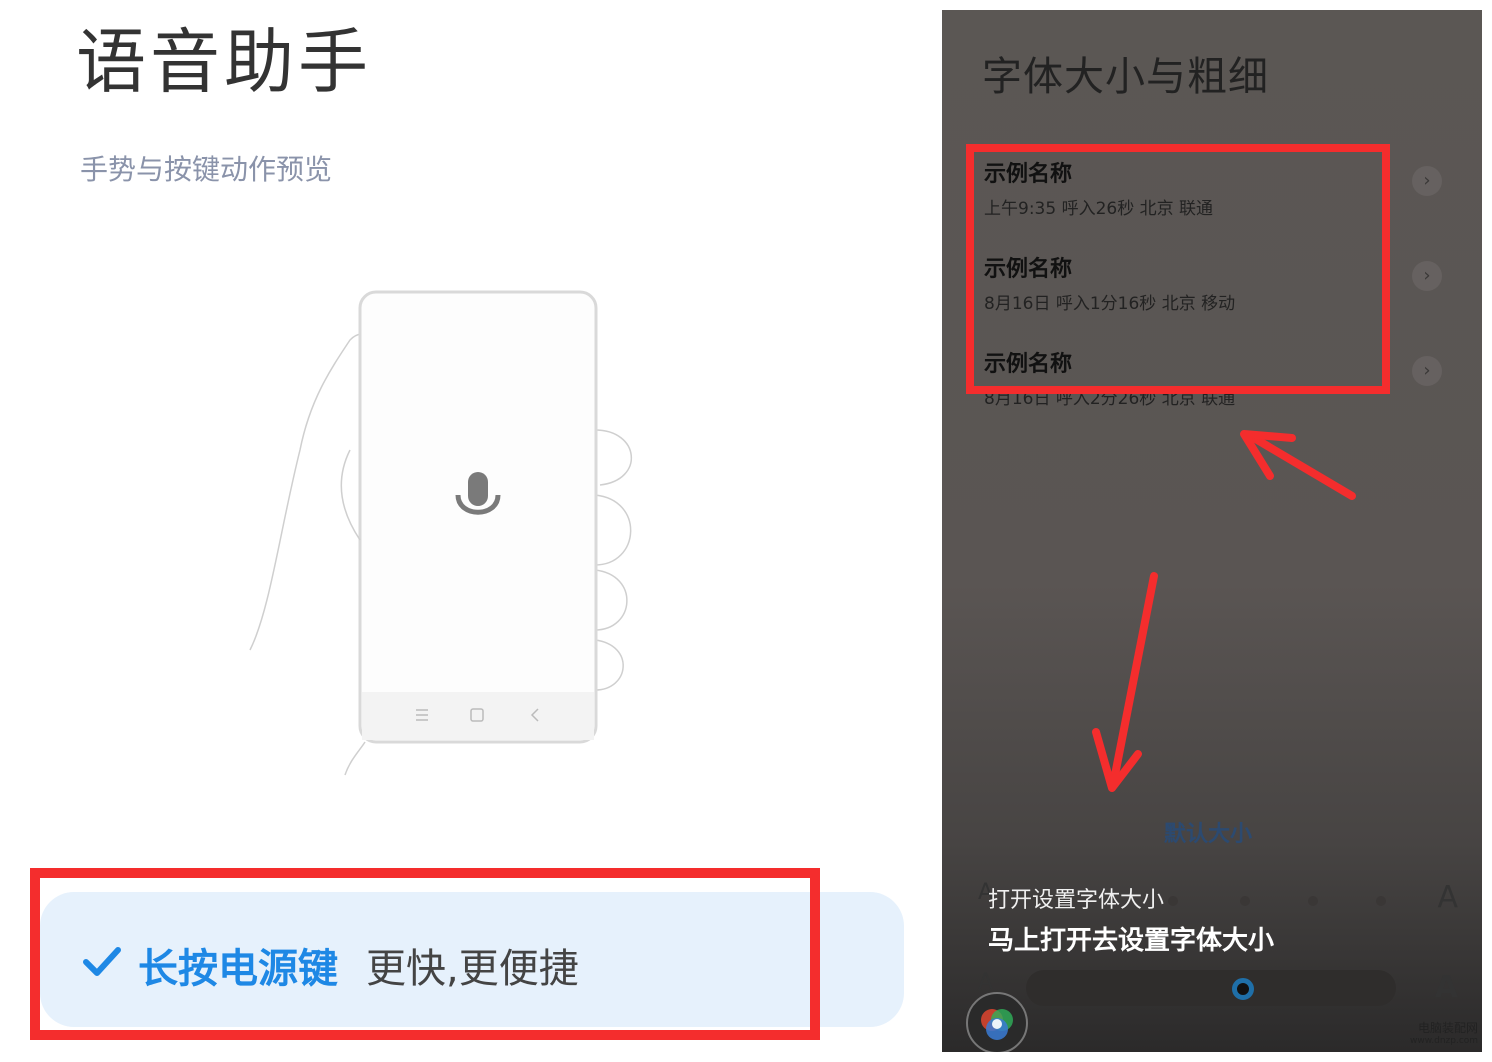 The height and width of the screenshot is (1062, 1492). I want to click on arrow-up-left-icon, so click(1298, 465).